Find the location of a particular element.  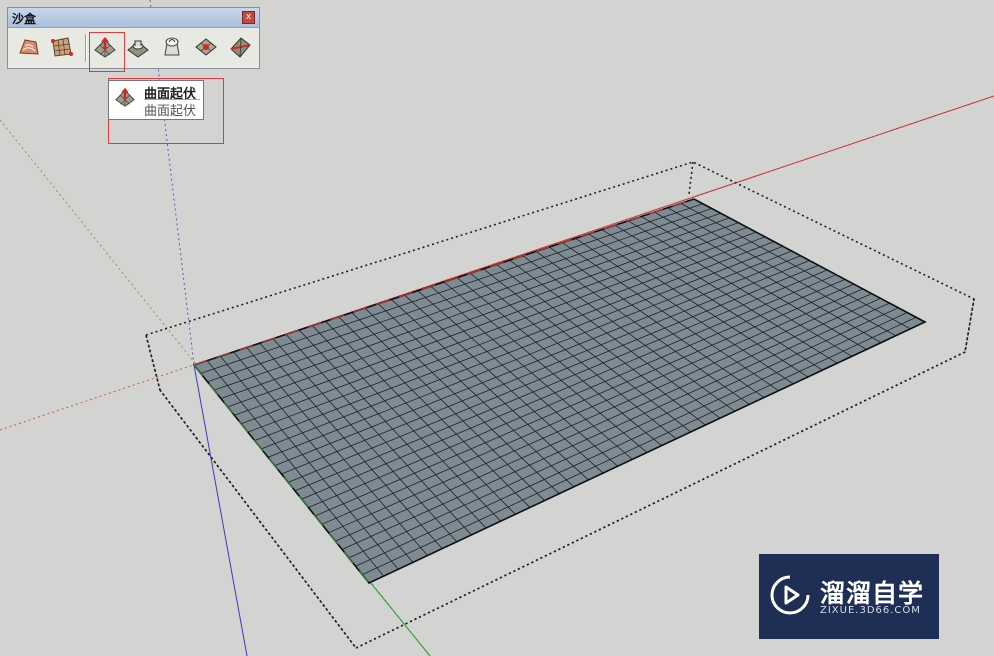

sandbox-toolbar: 沙盒 x is located at coordinates (133, 38).